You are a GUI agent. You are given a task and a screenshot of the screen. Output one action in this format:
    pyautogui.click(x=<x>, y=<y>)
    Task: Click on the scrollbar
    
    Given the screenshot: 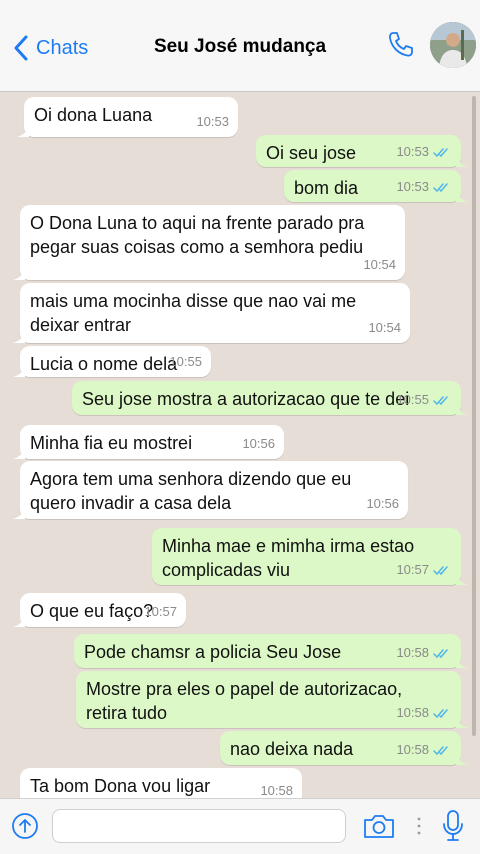 What is the action you would take?
    pyautogui.click(x=474, y=416)
    